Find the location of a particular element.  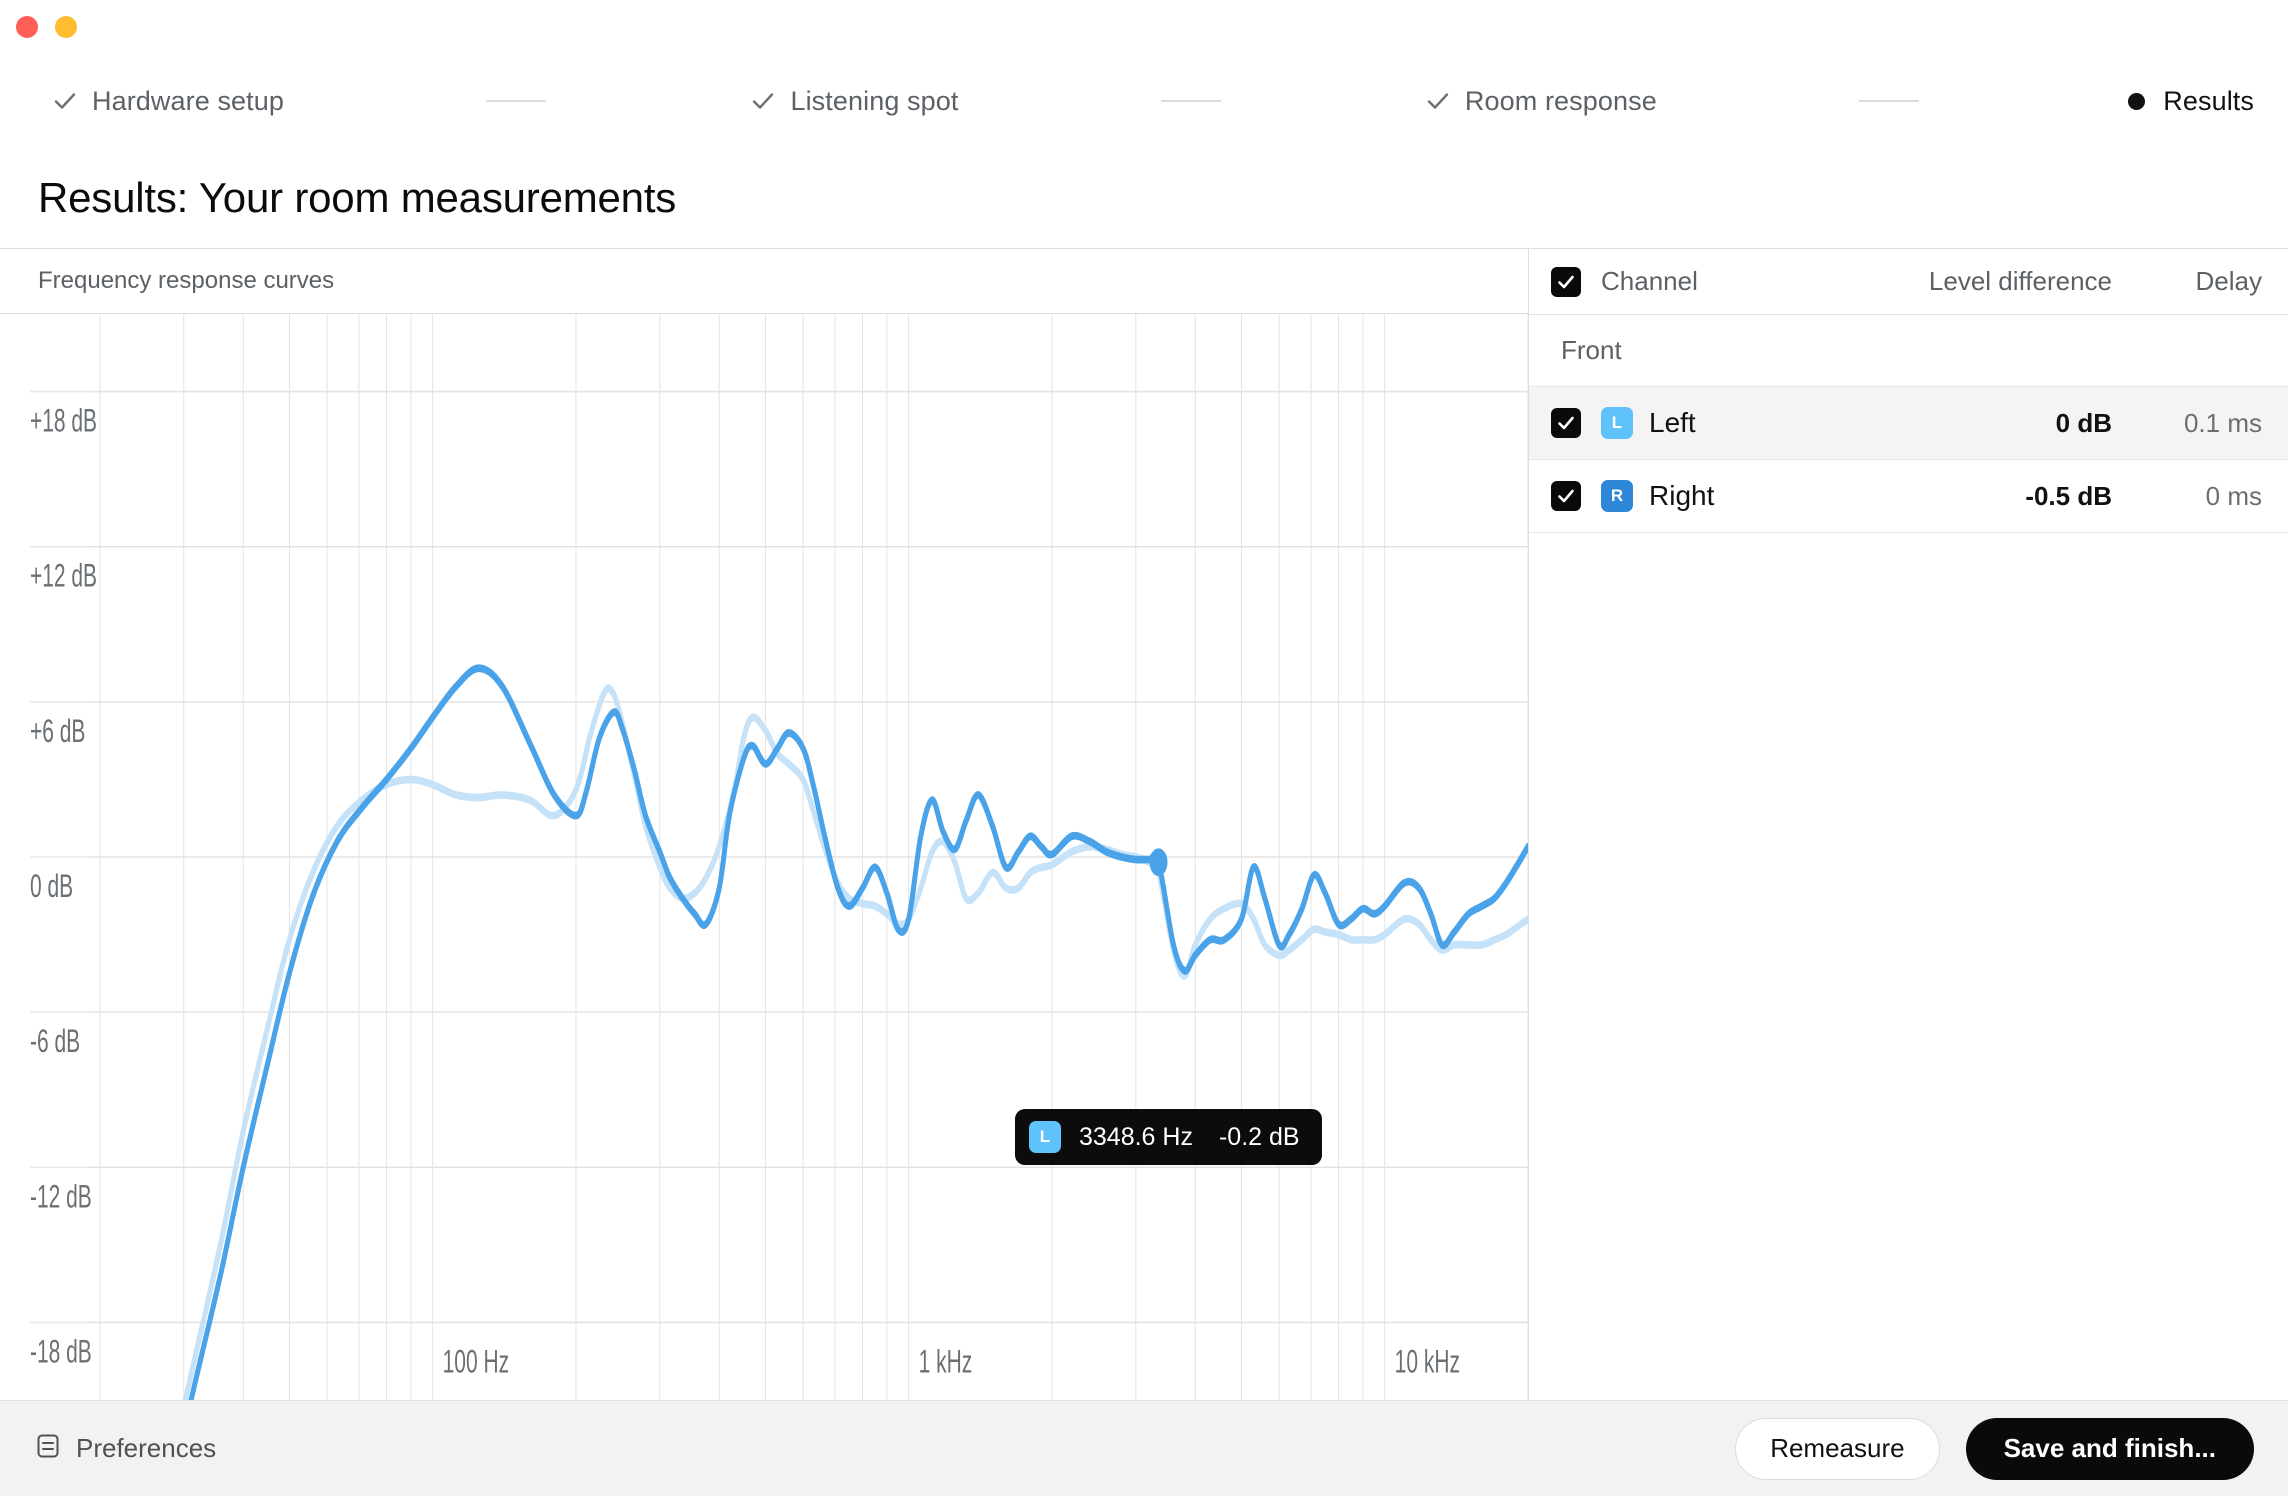

channel-level-right: -0.5 dB is located at coordinates (2068, 495).